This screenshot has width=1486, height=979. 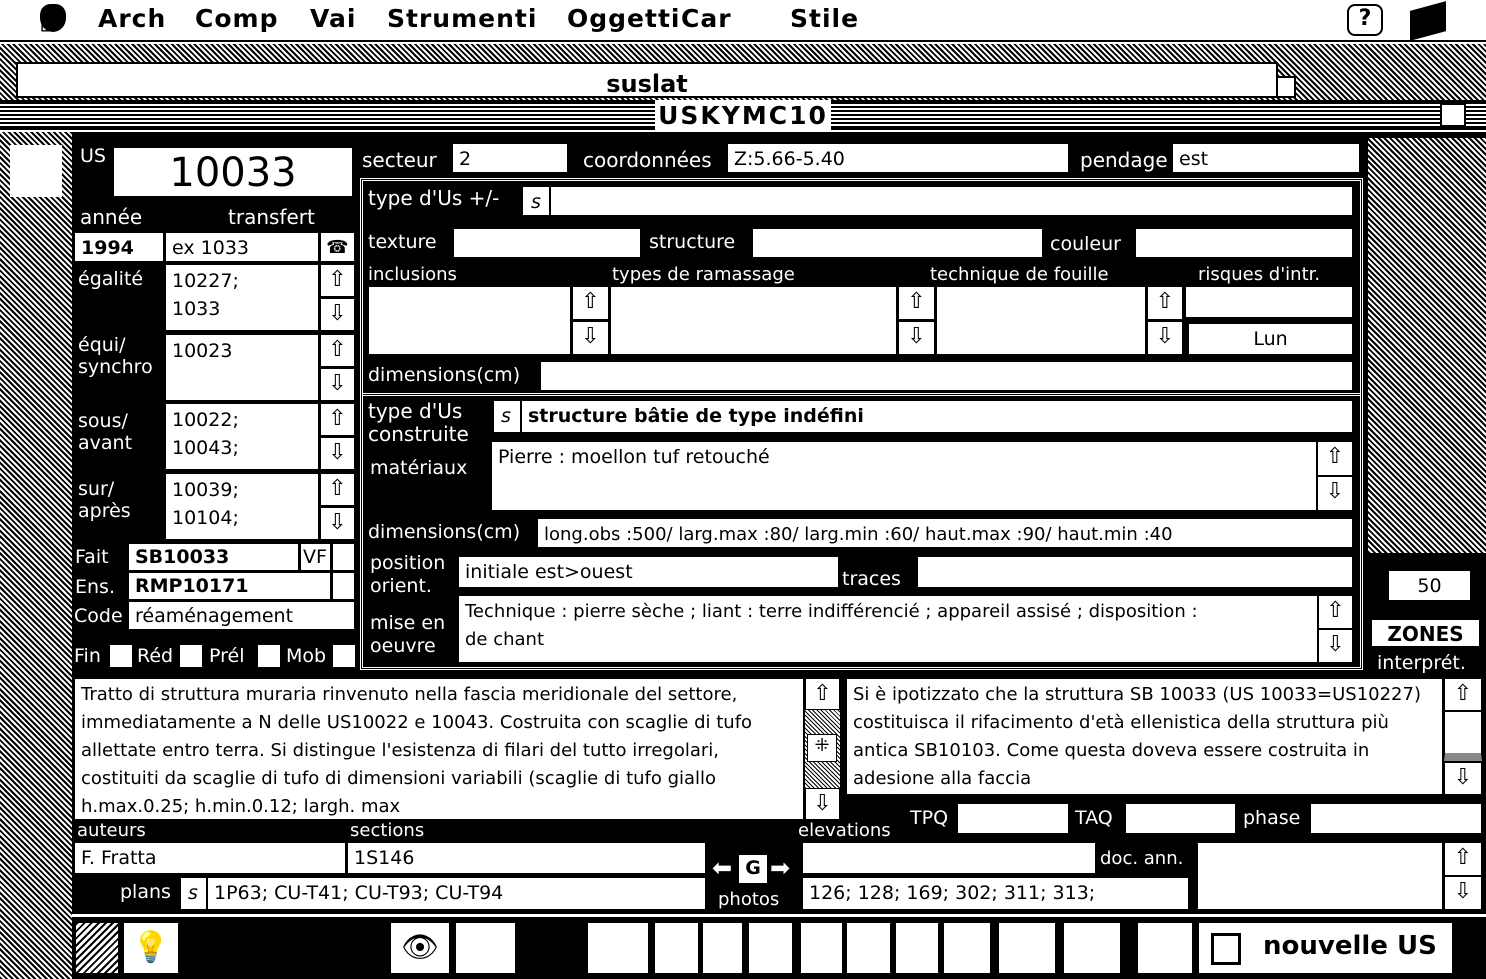 What do you see at coordinates (1335, 458) in the screenshot?
I see `materiaux-scroll-up-icon: ⇧` at bounding box center [1335, 458].